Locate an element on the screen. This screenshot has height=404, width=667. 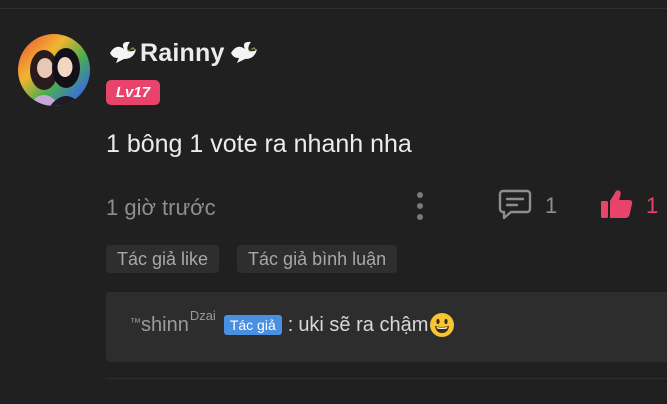
more-options-button is located at coordinates (420, 206).